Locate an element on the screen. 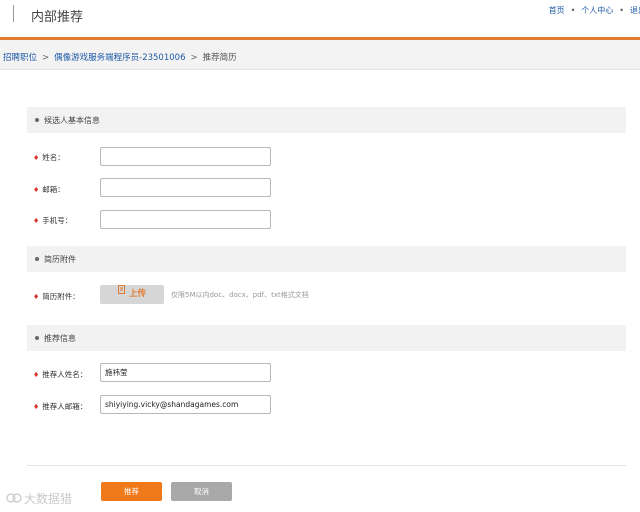 The width and height of the screenshot is (640, 512). page-title: 内部推荐 is located at coordinates (57, 17).